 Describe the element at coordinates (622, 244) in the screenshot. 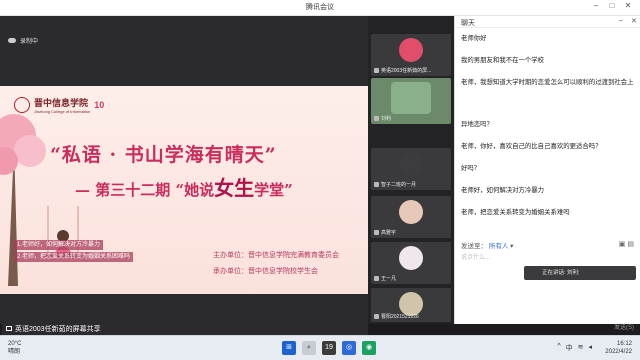

I see `image-icon: ▣` at that location.